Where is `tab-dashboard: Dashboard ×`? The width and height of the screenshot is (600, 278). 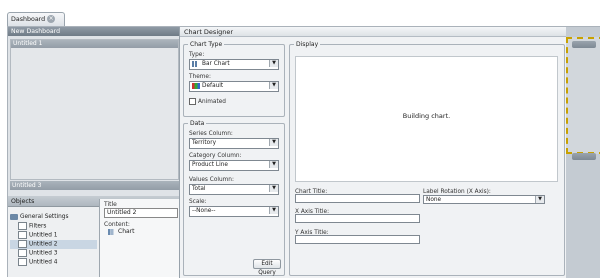 tab-dashboard: Dashboard × is located at coordinates (36, 19).